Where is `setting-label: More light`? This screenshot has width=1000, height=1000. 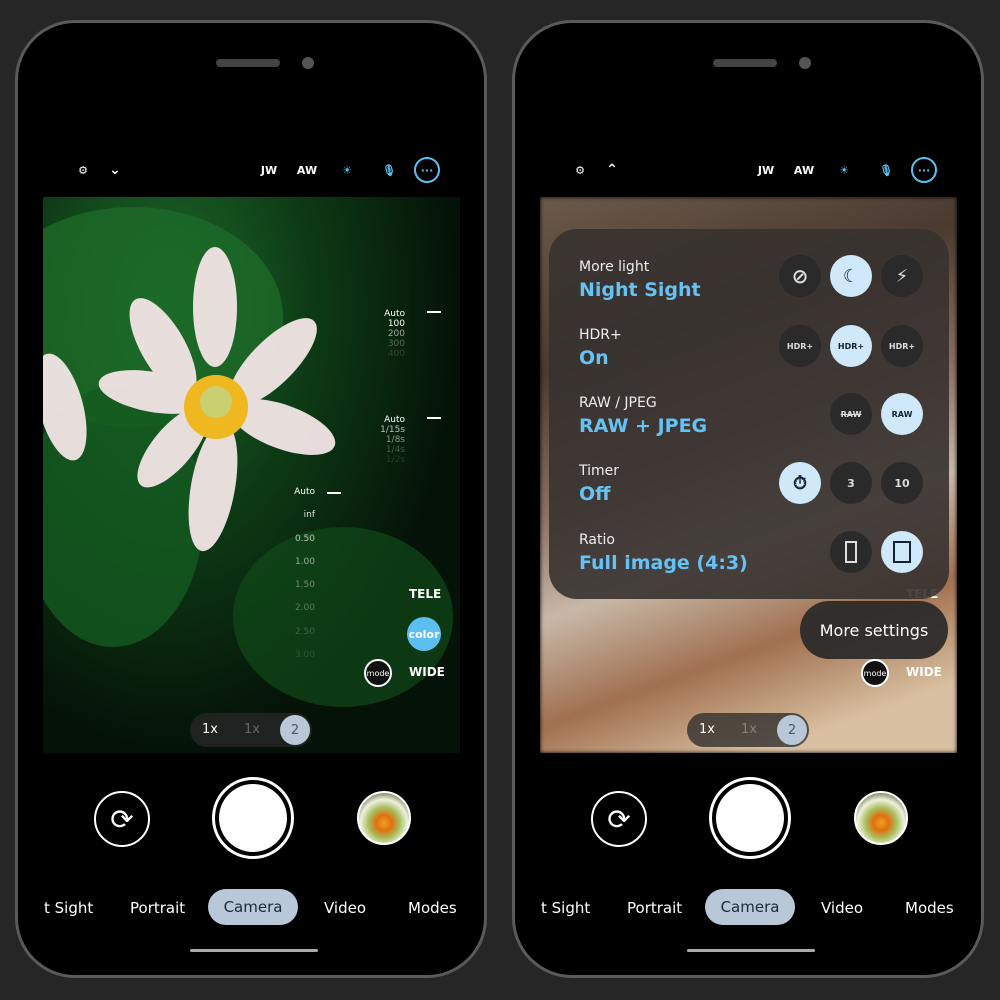
setting-label: More light is located at coordinates (614, 267).